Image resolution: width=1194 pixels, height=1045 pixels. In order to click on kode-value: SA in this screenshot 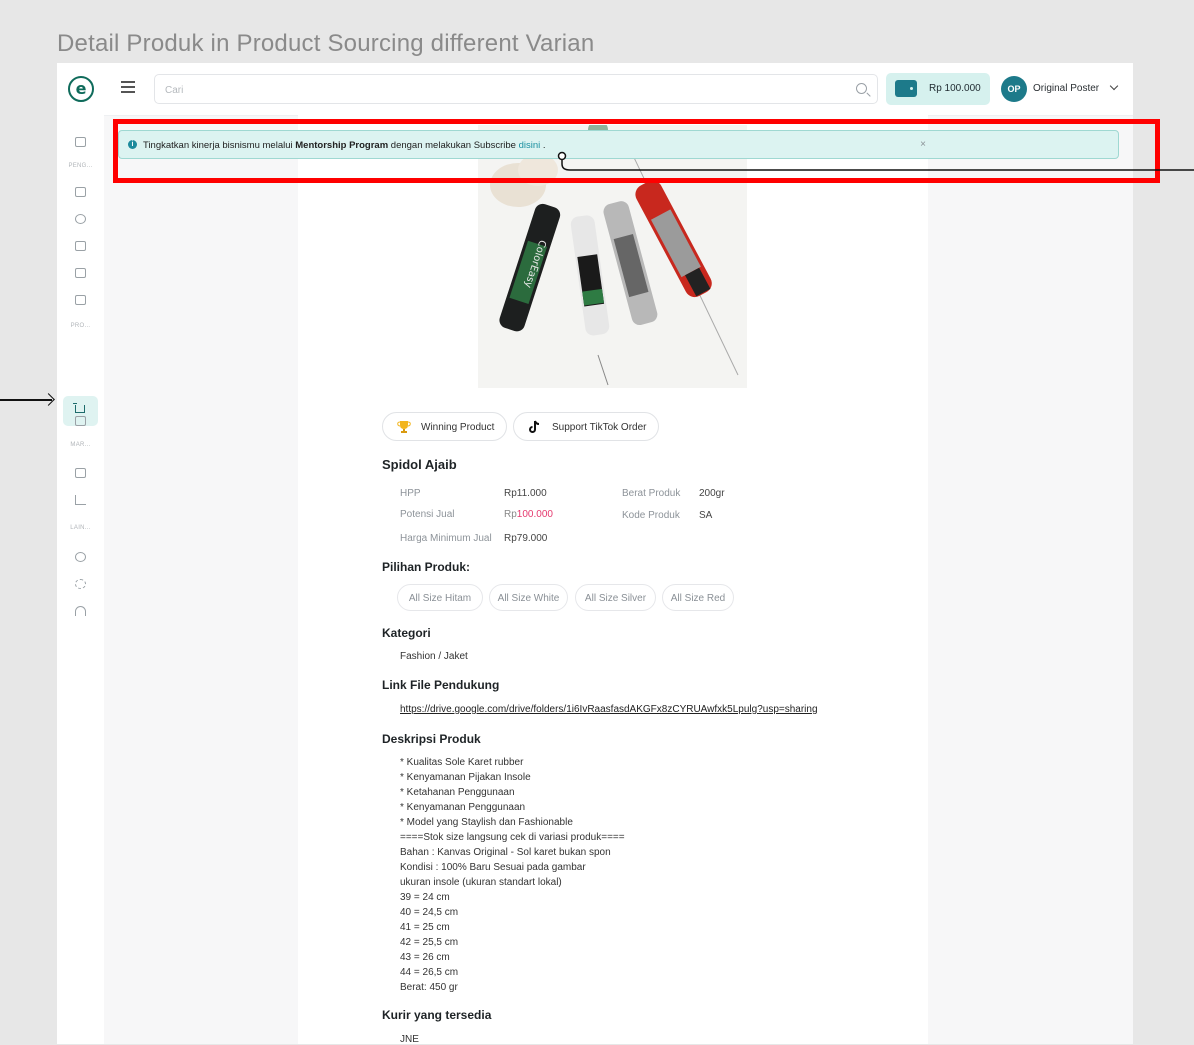, I will do `click(706, 515)`.